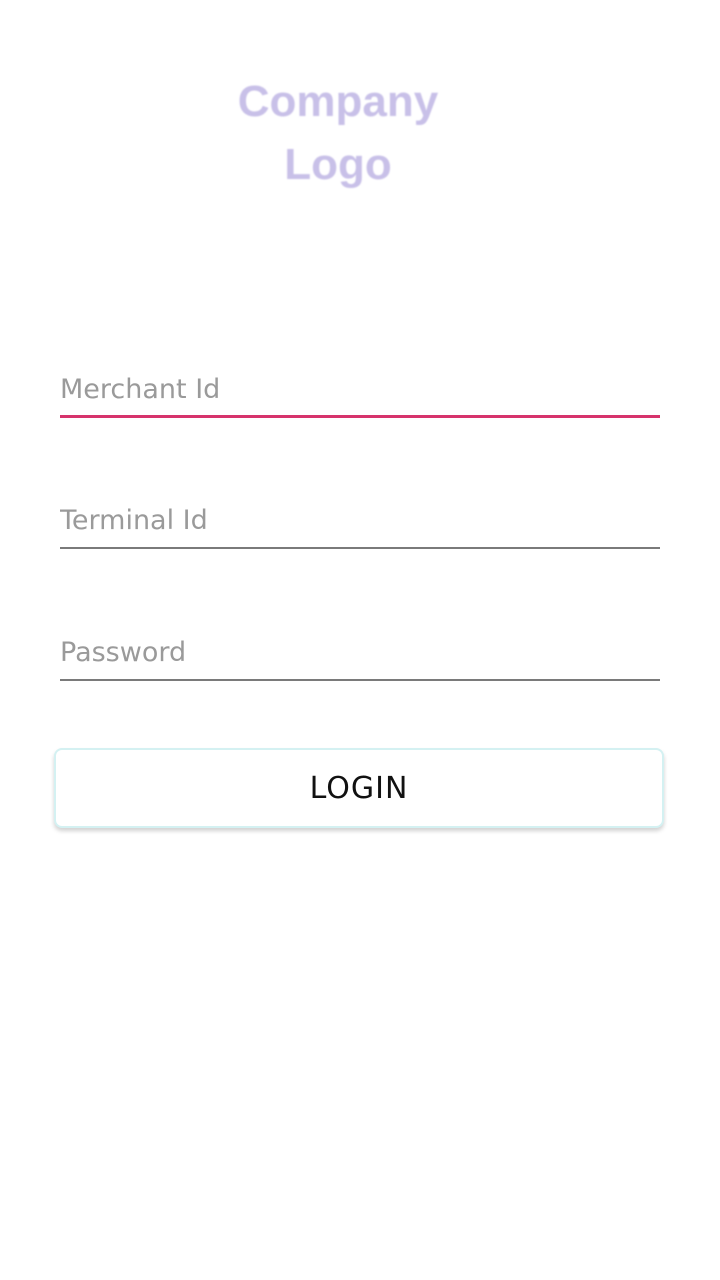 The height and width of the screenshot is (1280, 720). What do you see at coordinates (338, 164) in the screenshot?
I see `logo-line-2: Logo` at bounding box center [338, 164].